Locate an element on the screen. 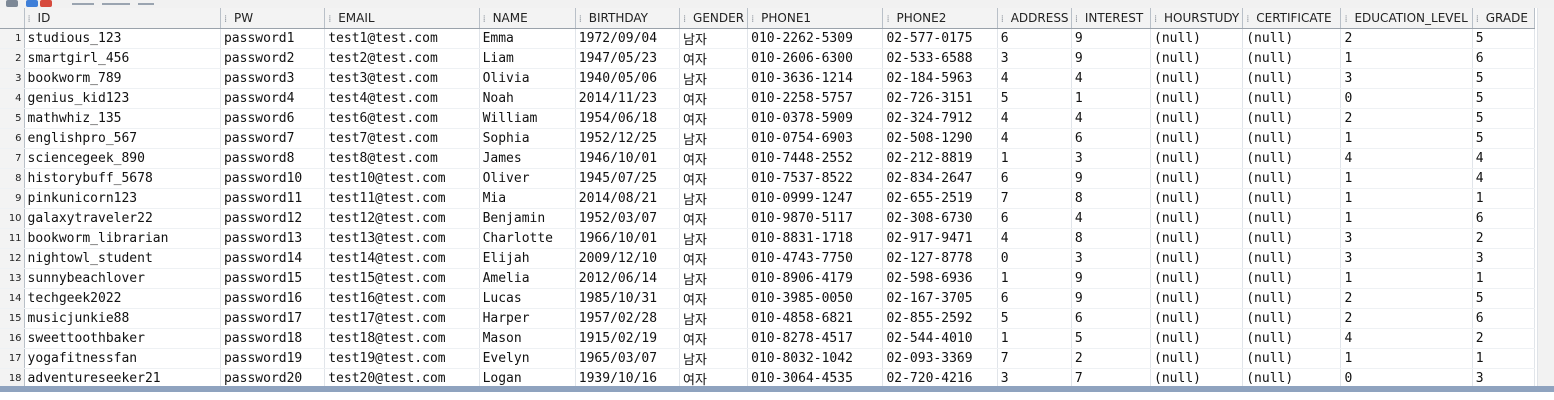  cell-birthday: 1972/09/04 is located at coordinates (628, 38).